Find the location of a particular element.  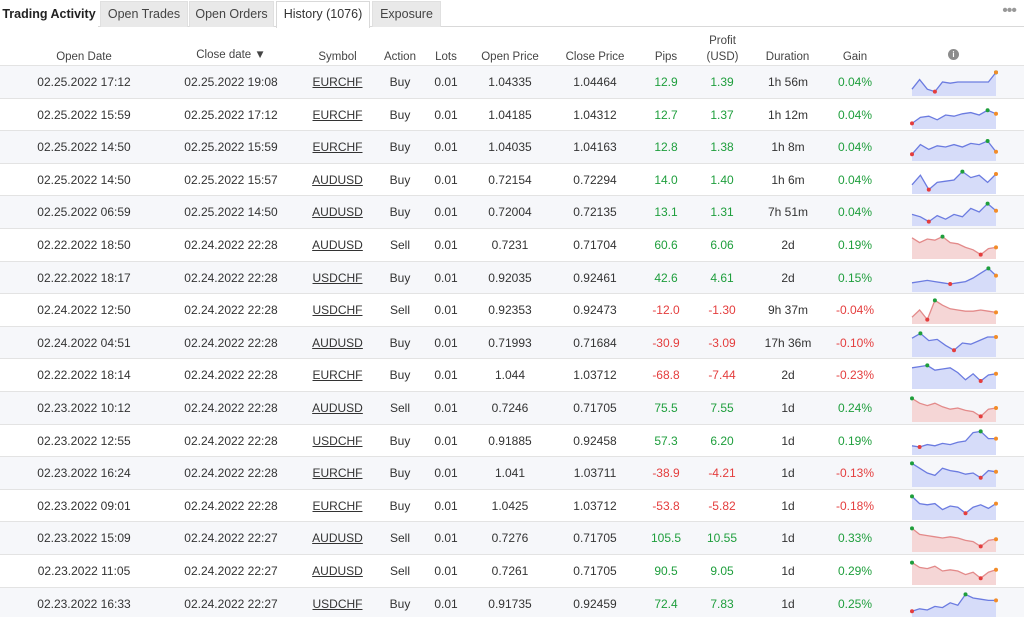

open-price-cell: 1.04185 is located at coordinates (510, 114).